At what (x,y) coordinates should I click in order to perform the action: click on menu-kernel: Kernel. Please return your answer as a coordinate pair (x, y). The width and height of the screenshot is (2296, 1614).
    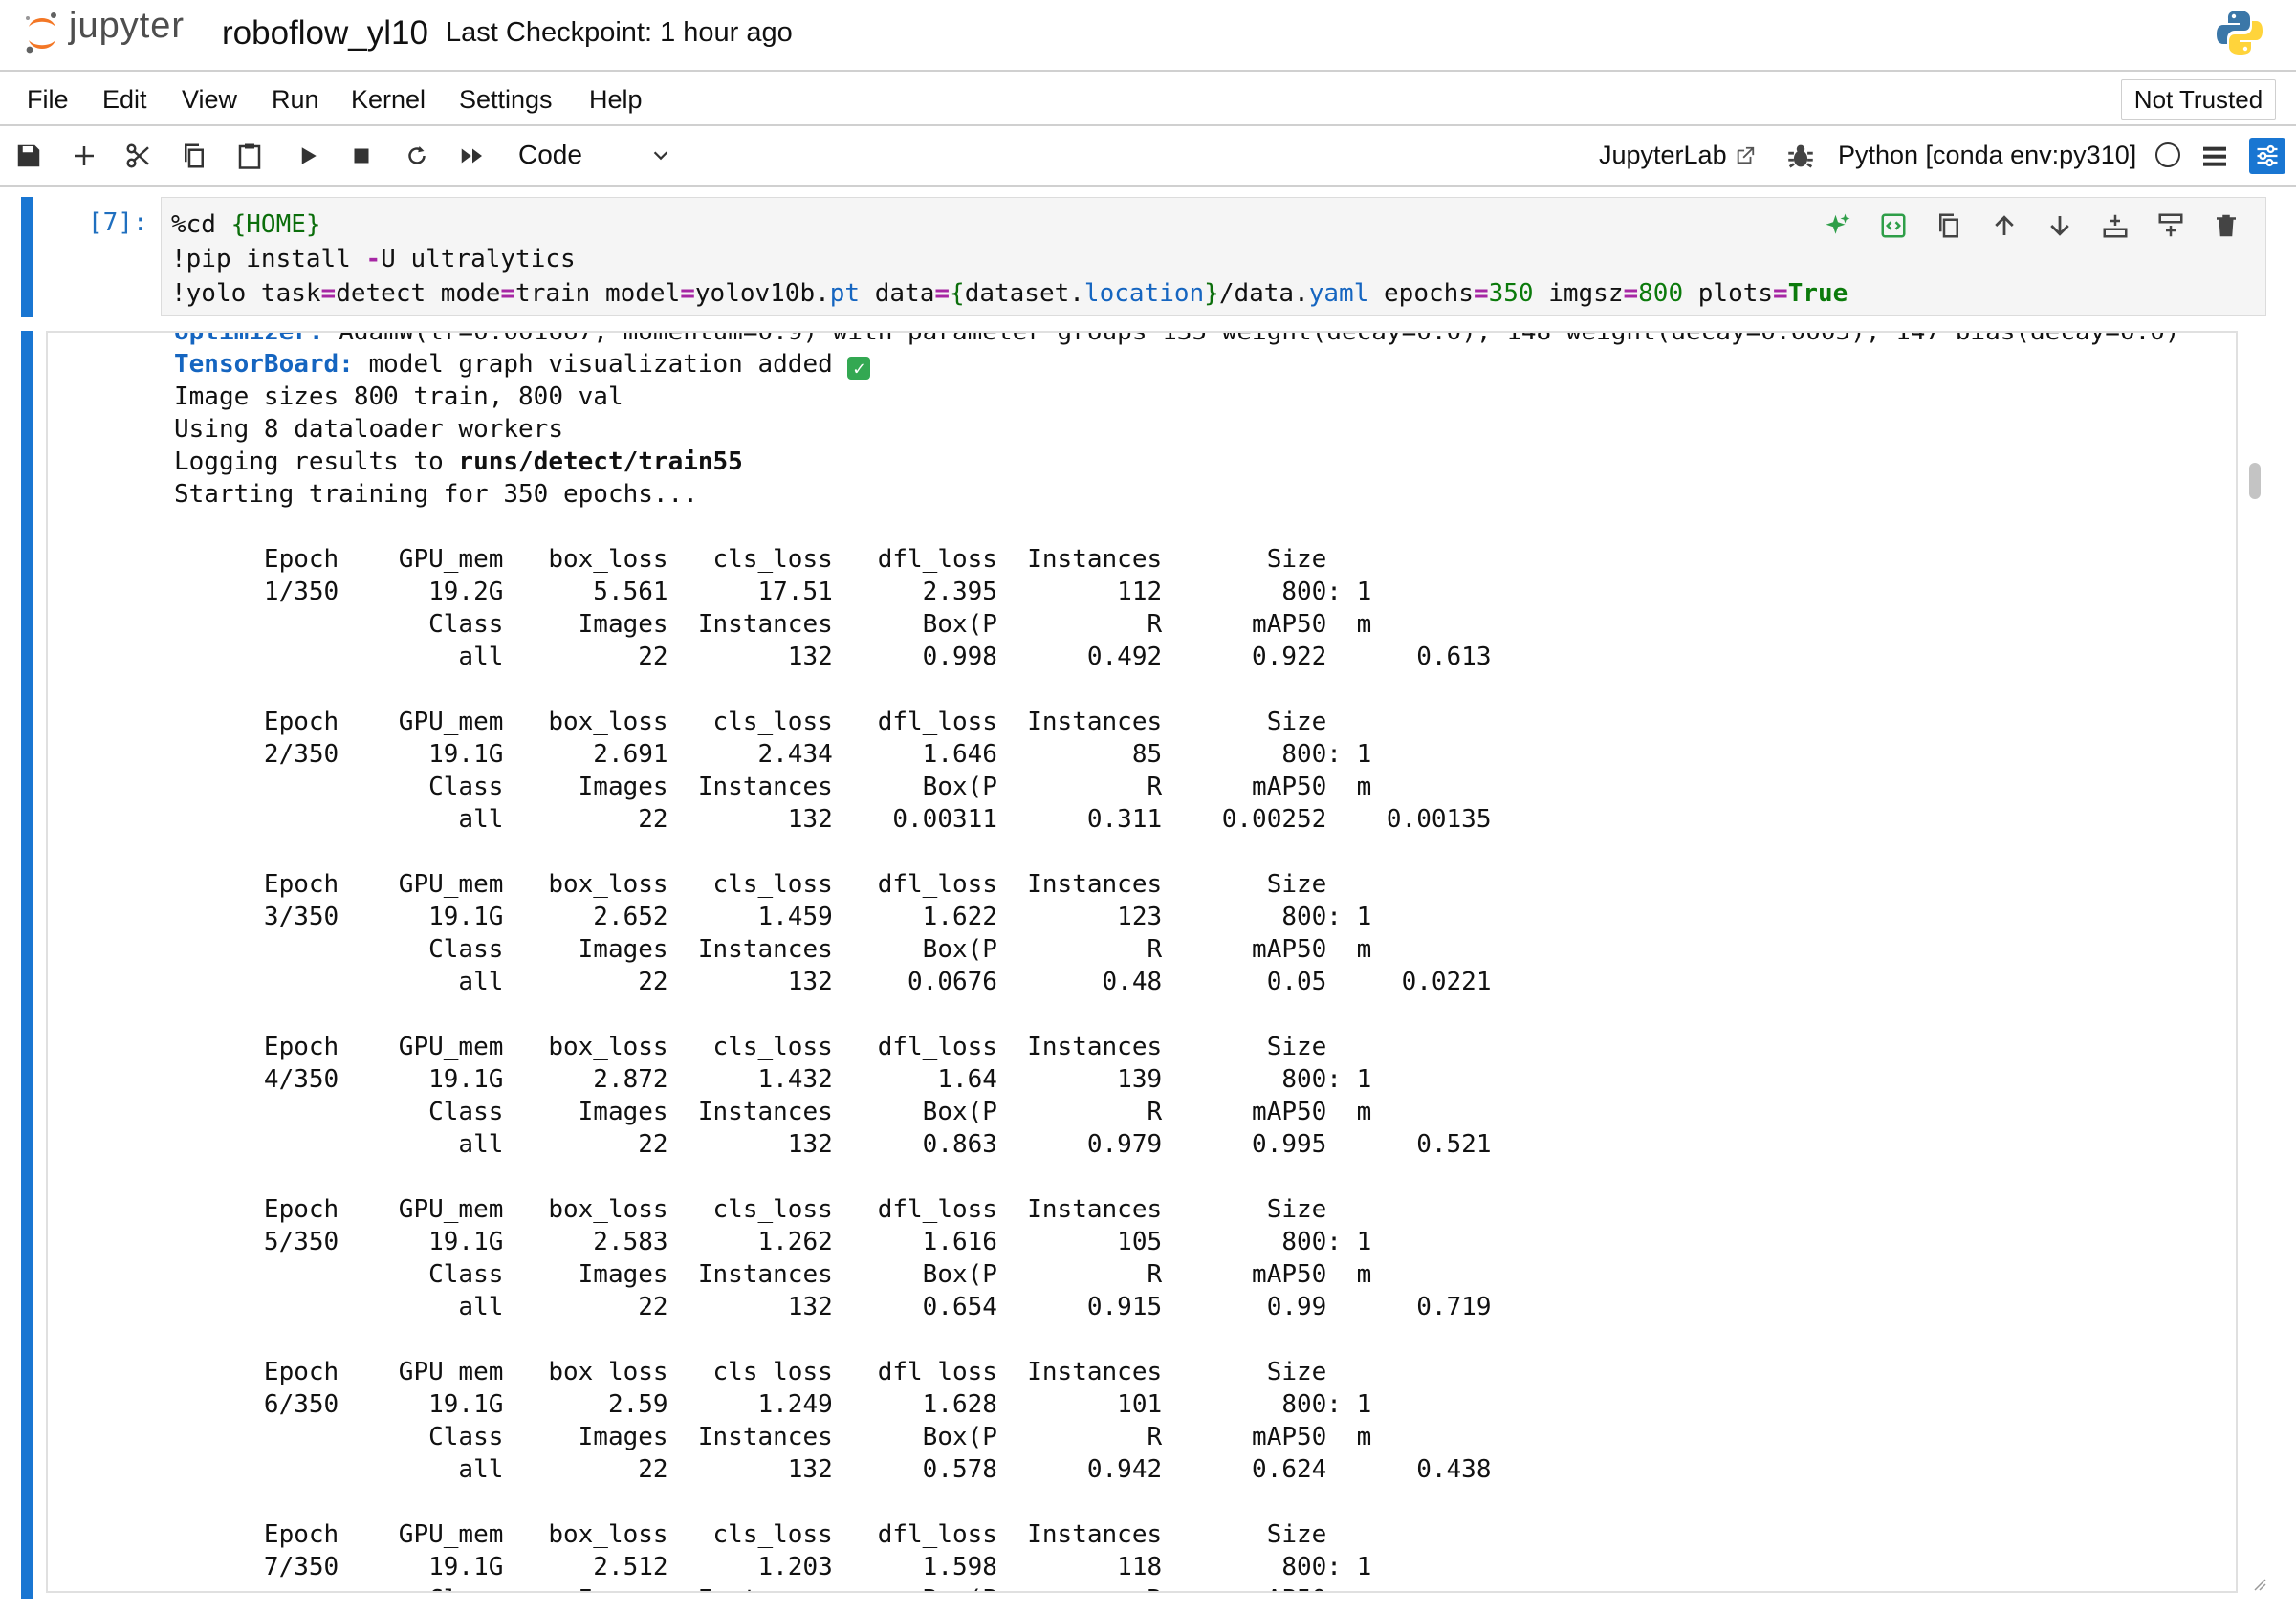
    Looking at the image, I should click on (388, 100).